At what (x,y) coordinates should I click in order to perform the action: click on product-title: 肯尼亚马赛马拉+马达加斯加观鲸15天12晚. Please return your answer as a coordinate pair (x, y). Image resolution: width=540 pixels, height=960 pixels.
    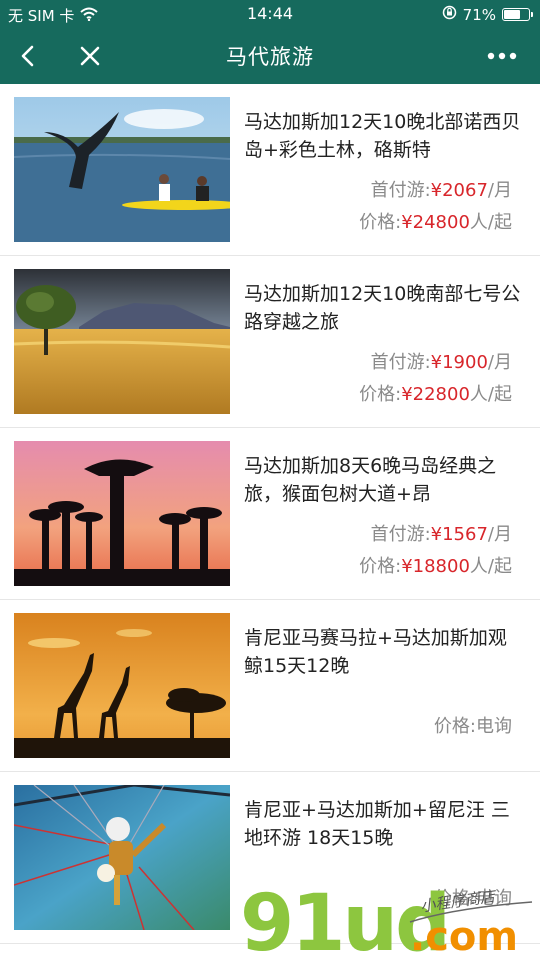
    Looking at the image, I should click on (384, 652).